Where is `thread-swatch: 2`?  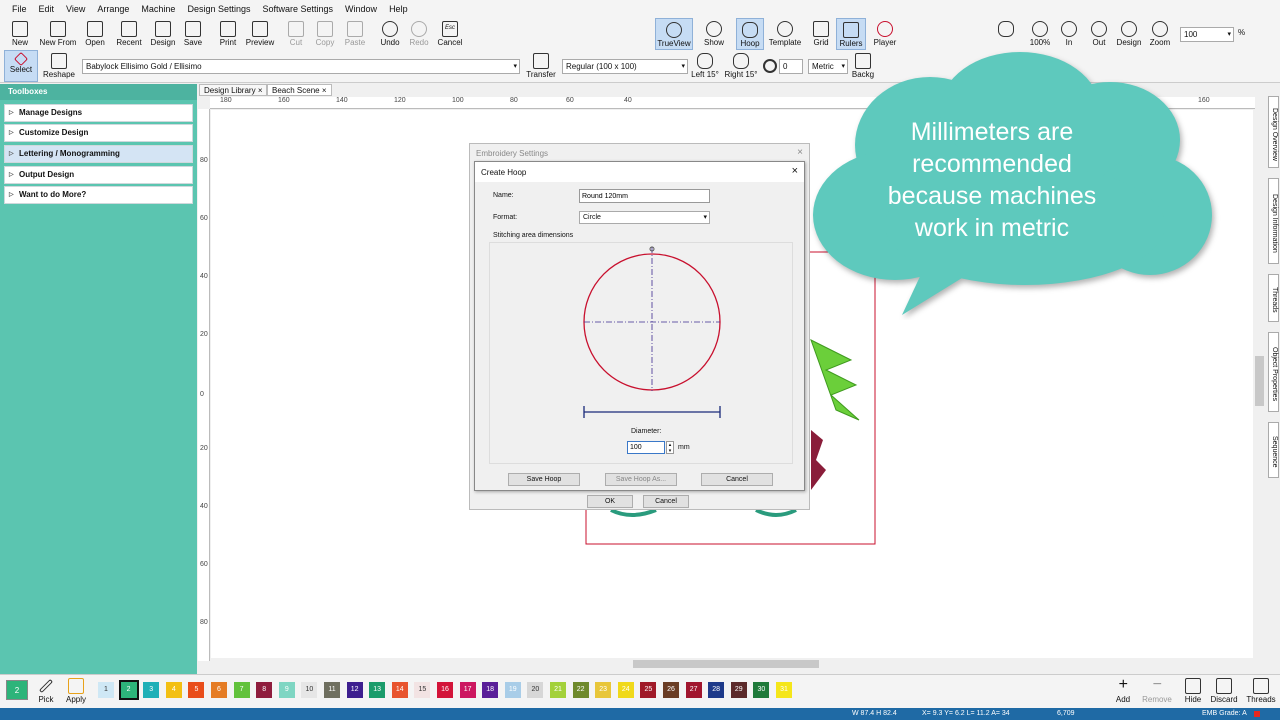
thread-swatch: 2 is located at coordinates (128, 690).